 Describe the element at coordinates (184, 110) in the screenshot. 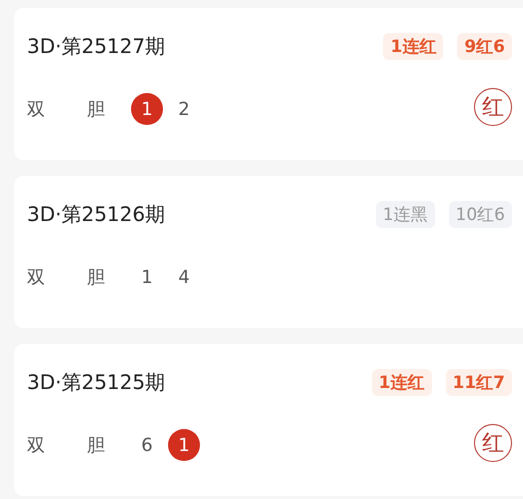

I see `pick-number: 2` at that location.